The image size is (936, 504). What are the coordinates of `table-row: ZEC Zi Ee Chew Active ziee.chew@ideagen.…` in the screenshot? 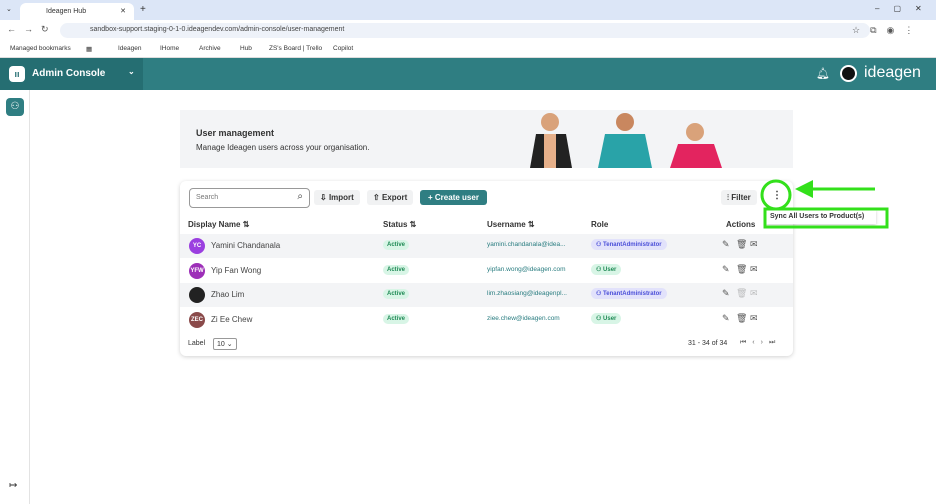 It's located at (486, 320).